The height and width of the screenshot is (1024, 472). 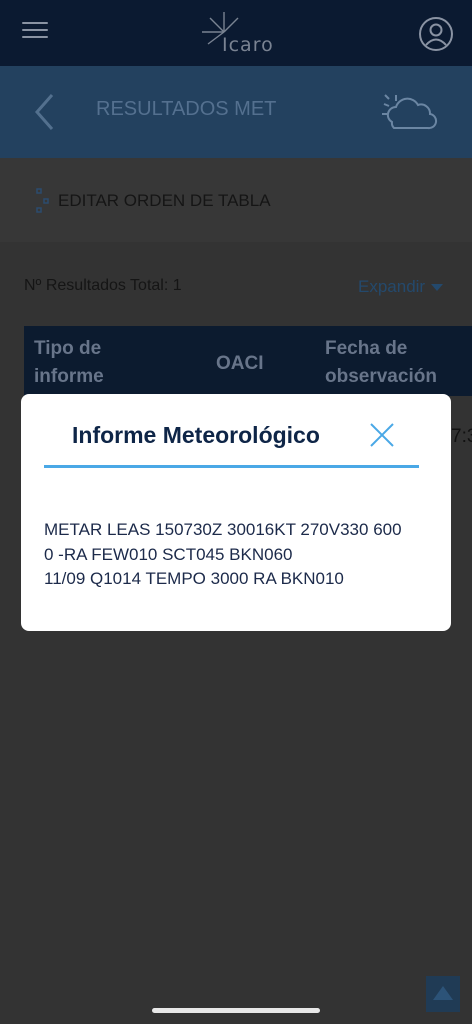 I want to click on expand-button: Expandir, so click(x=401, y=287).